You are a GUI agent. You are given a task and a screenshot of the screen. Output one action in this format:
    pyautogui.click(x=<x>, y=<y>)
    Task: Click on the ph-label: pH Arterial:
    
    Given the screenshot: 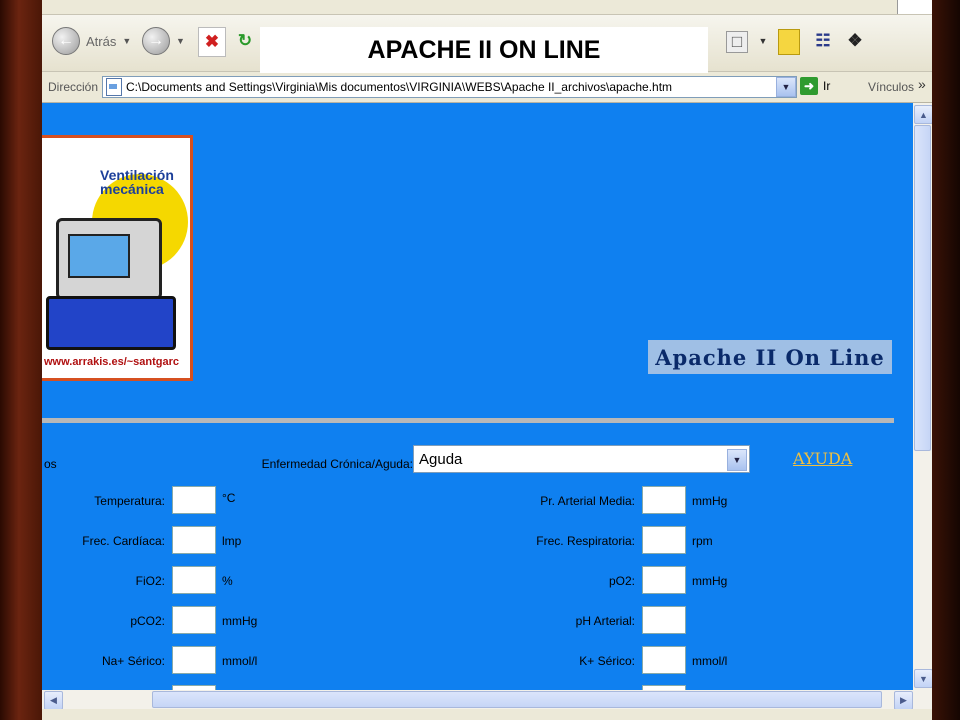 What is the action you would take?
    pyautogui.click(x=605, y=621)
    